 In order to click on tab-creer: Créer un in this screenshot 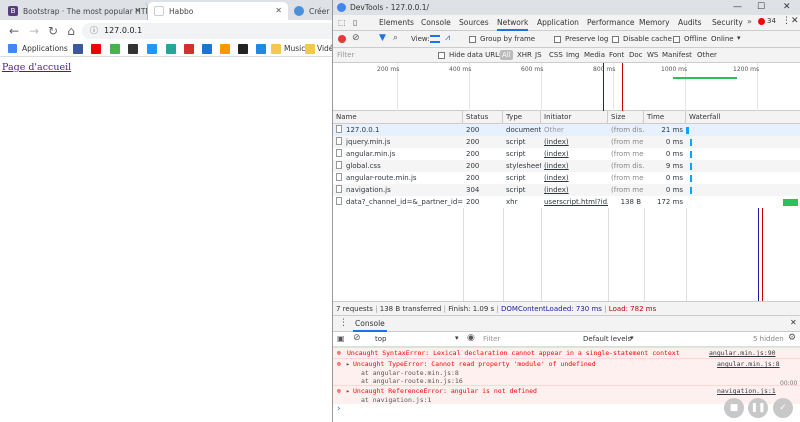, I will do `click(310, 11)`.